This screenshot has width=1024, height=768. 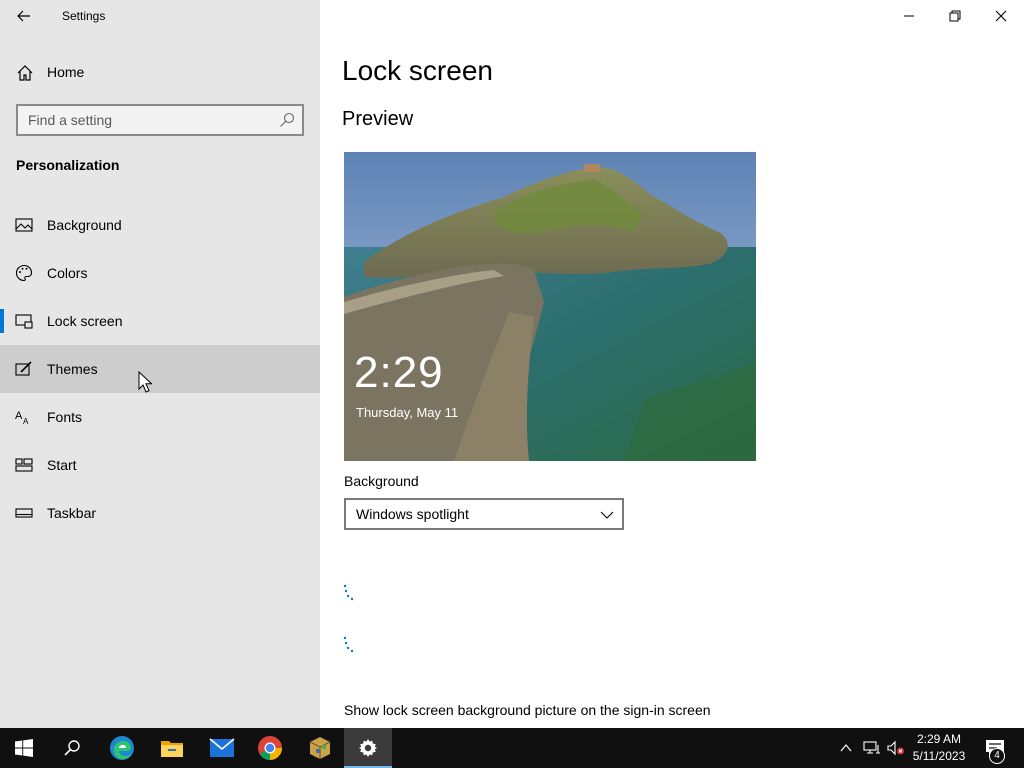 I want to click on themes-icon, so click(x=23, y=368).